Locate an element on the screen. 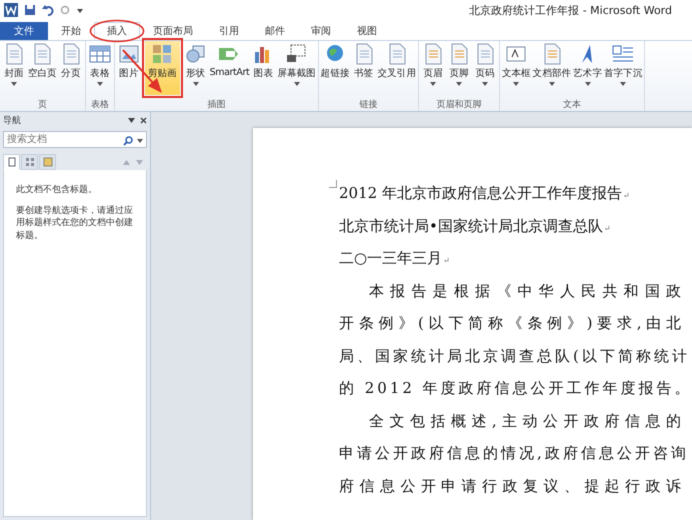 This screenshot has height=520, width=692. document-text-line: 的 2012 年度政府信息公开工作年度报告。 is located at coordinates (511, 389).